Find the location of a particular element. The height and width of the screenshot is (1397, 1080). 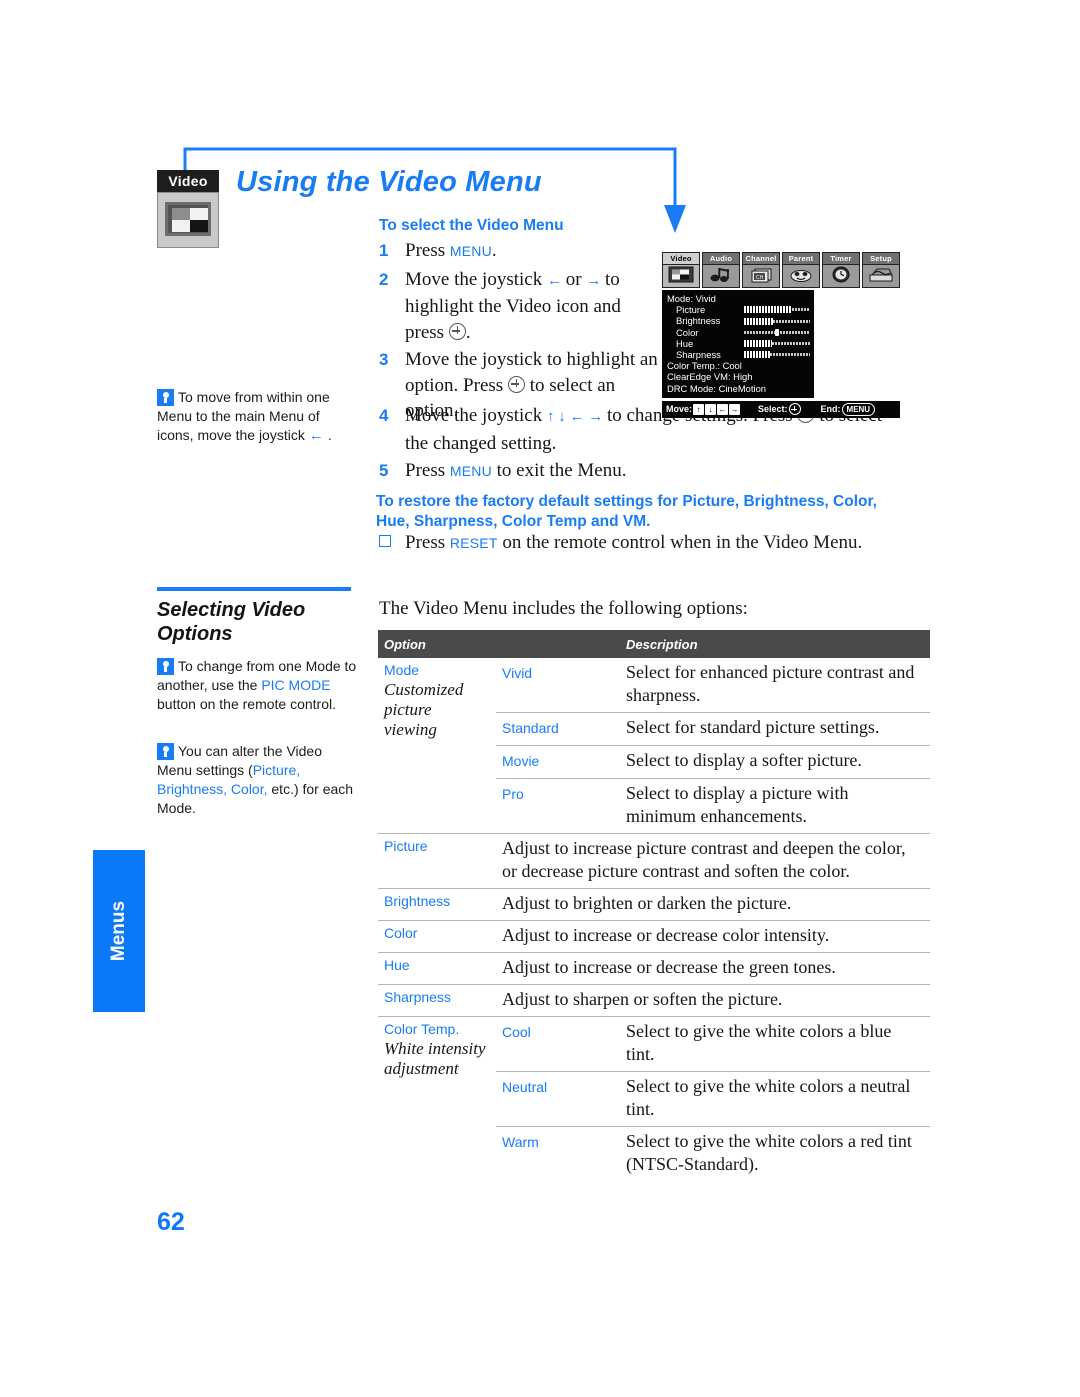

option-value: Standard is located at coordinates (530, 728).